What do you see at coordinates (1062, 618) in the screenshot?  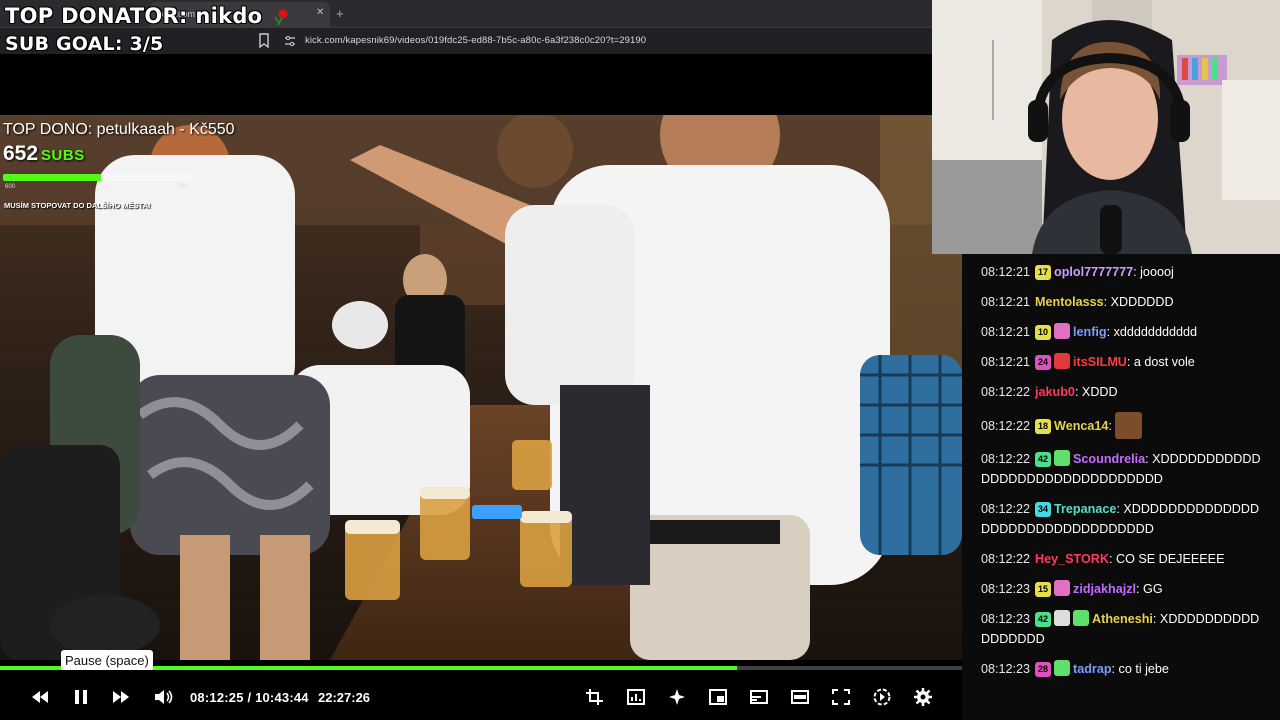 I see `emote-badge-icon` at bounding box center [1062, 618].